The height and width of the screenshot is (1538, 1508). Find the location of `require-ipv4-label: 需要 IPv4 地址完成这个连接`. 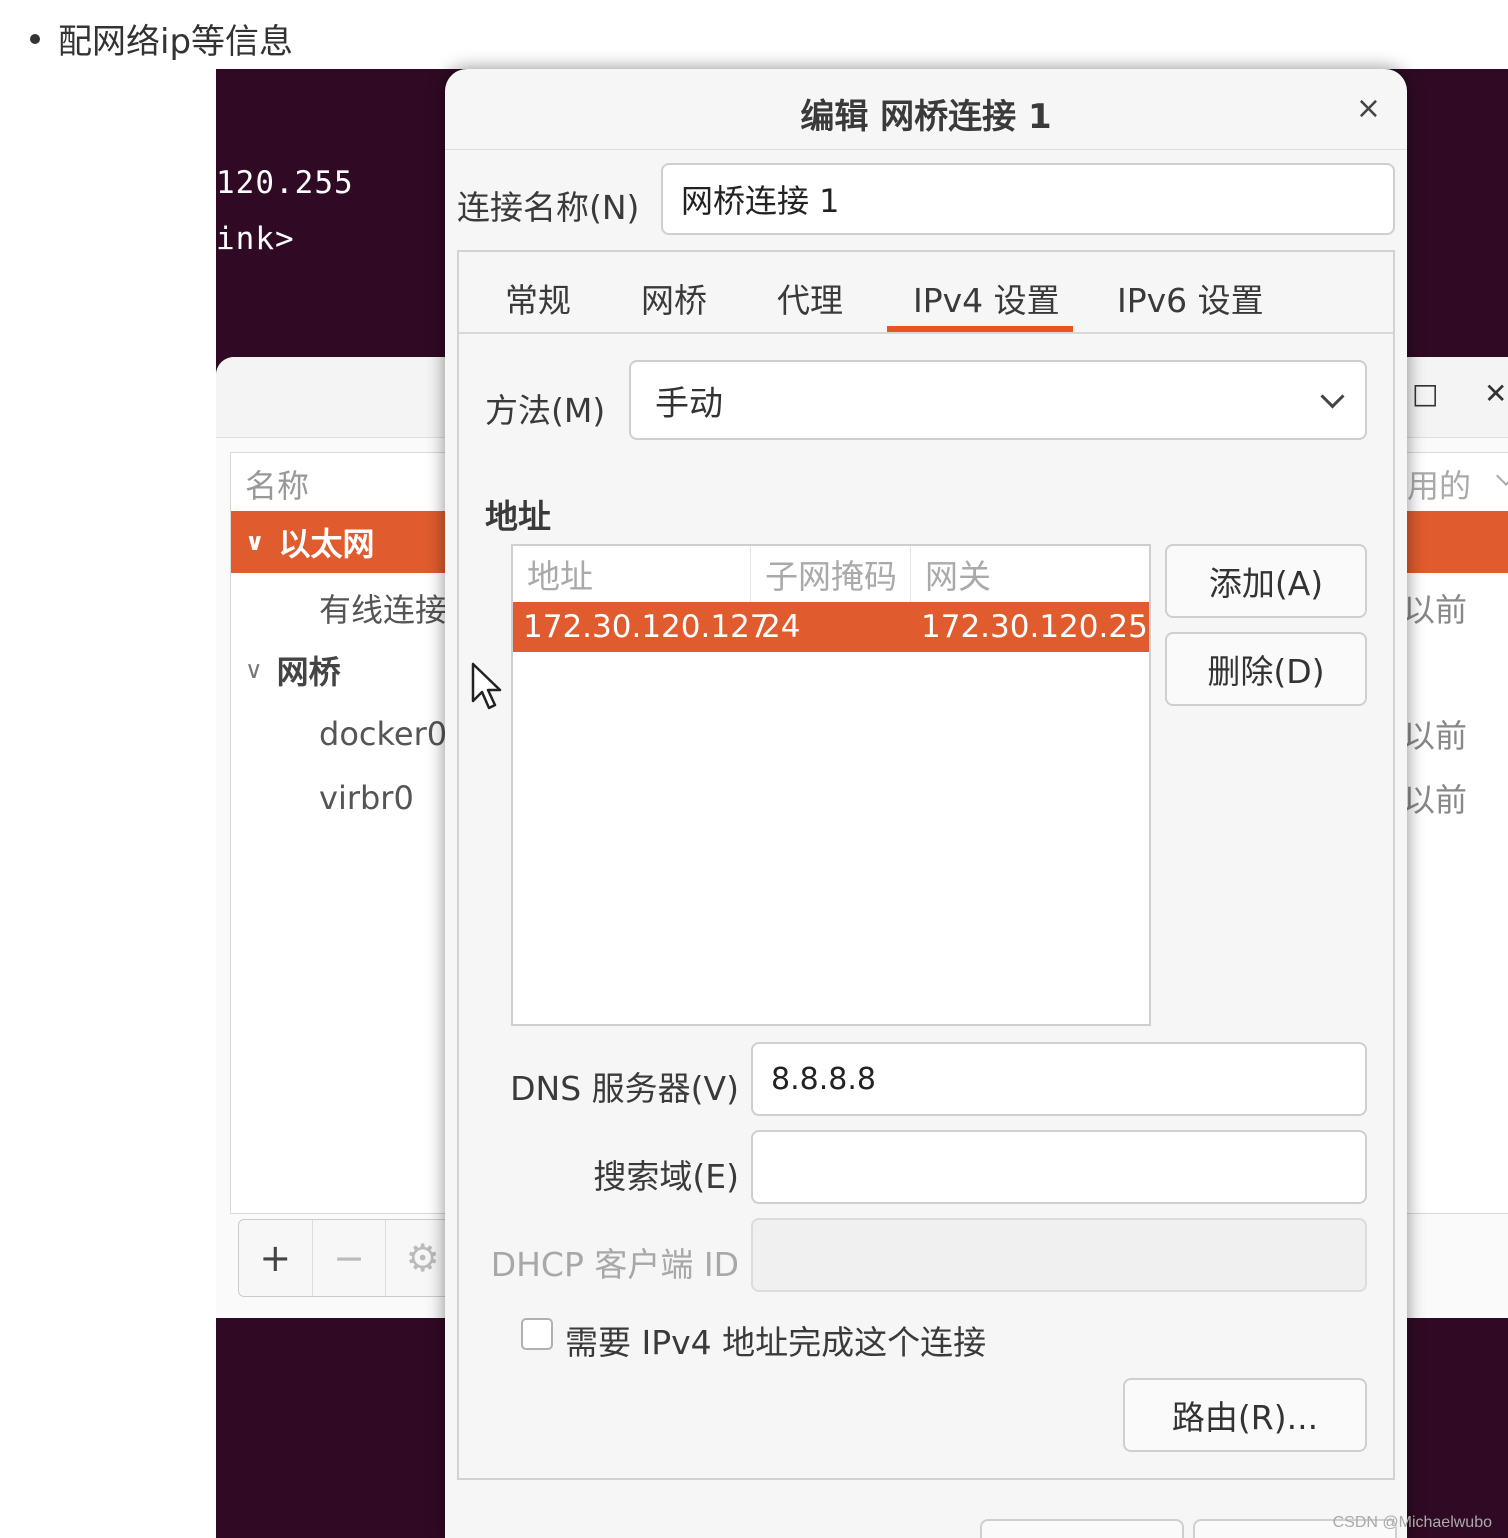

require-ipv4-label: 需要 IPv4 地址完成这个连接 is located at coordinates (776, 1342).